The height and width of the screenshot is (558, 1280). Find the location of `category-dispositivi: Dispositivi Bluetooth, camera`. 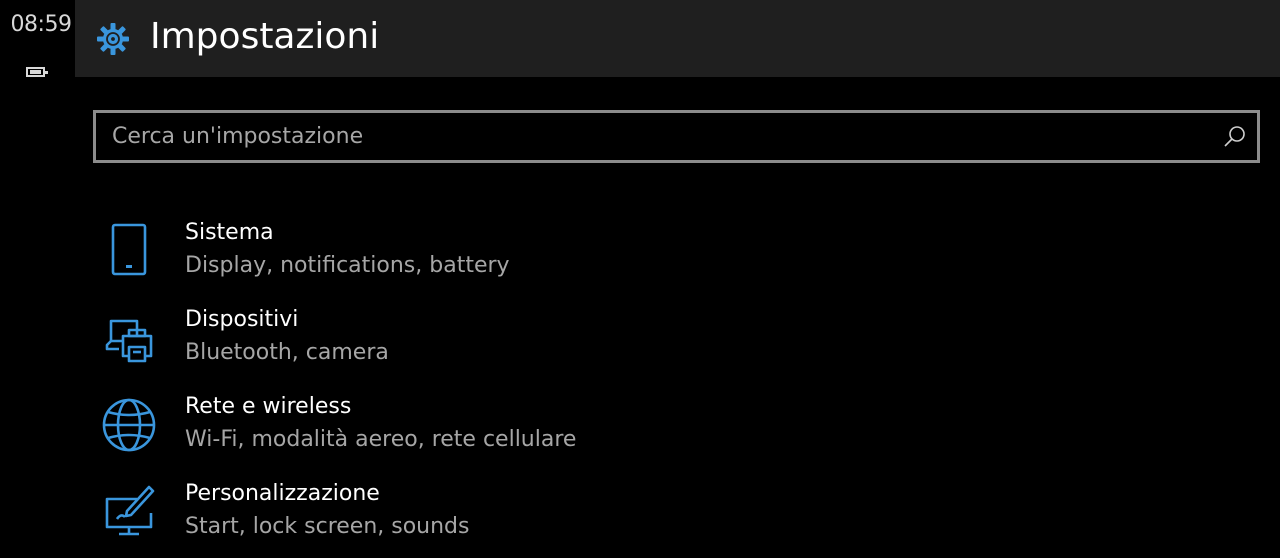

category-dispositivi: Dispositivi Bluetooth, camera is located at coordinates (673, 340).